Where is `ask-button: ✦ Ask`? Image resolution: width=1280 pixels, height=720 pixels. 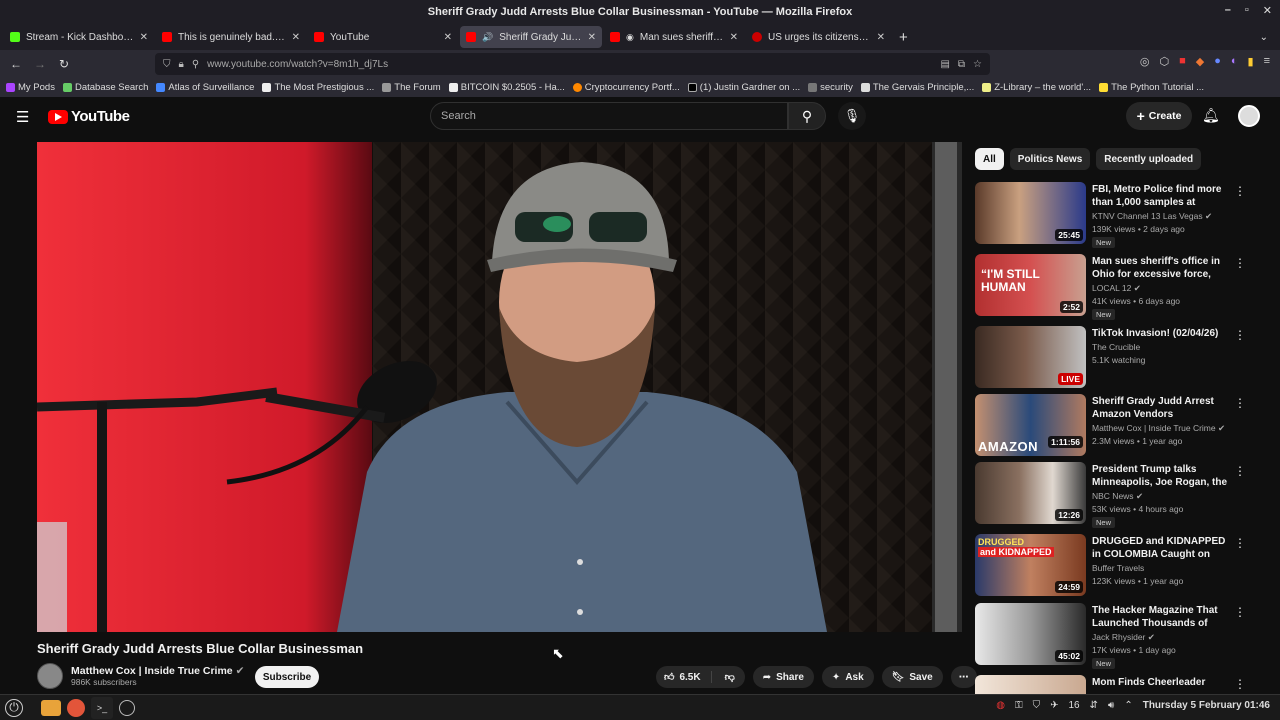
ask-button: ✦ Ask is located at coordinates (847, 677).